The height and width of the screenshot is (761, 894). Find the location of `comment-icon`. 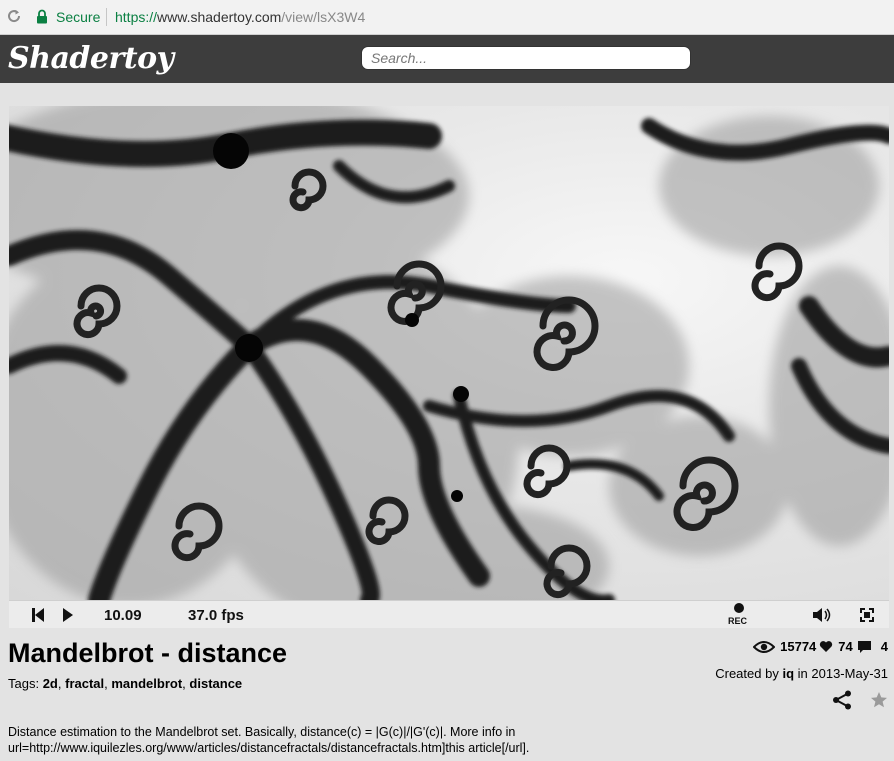

comment-icon is located at coordinates (864, 646).